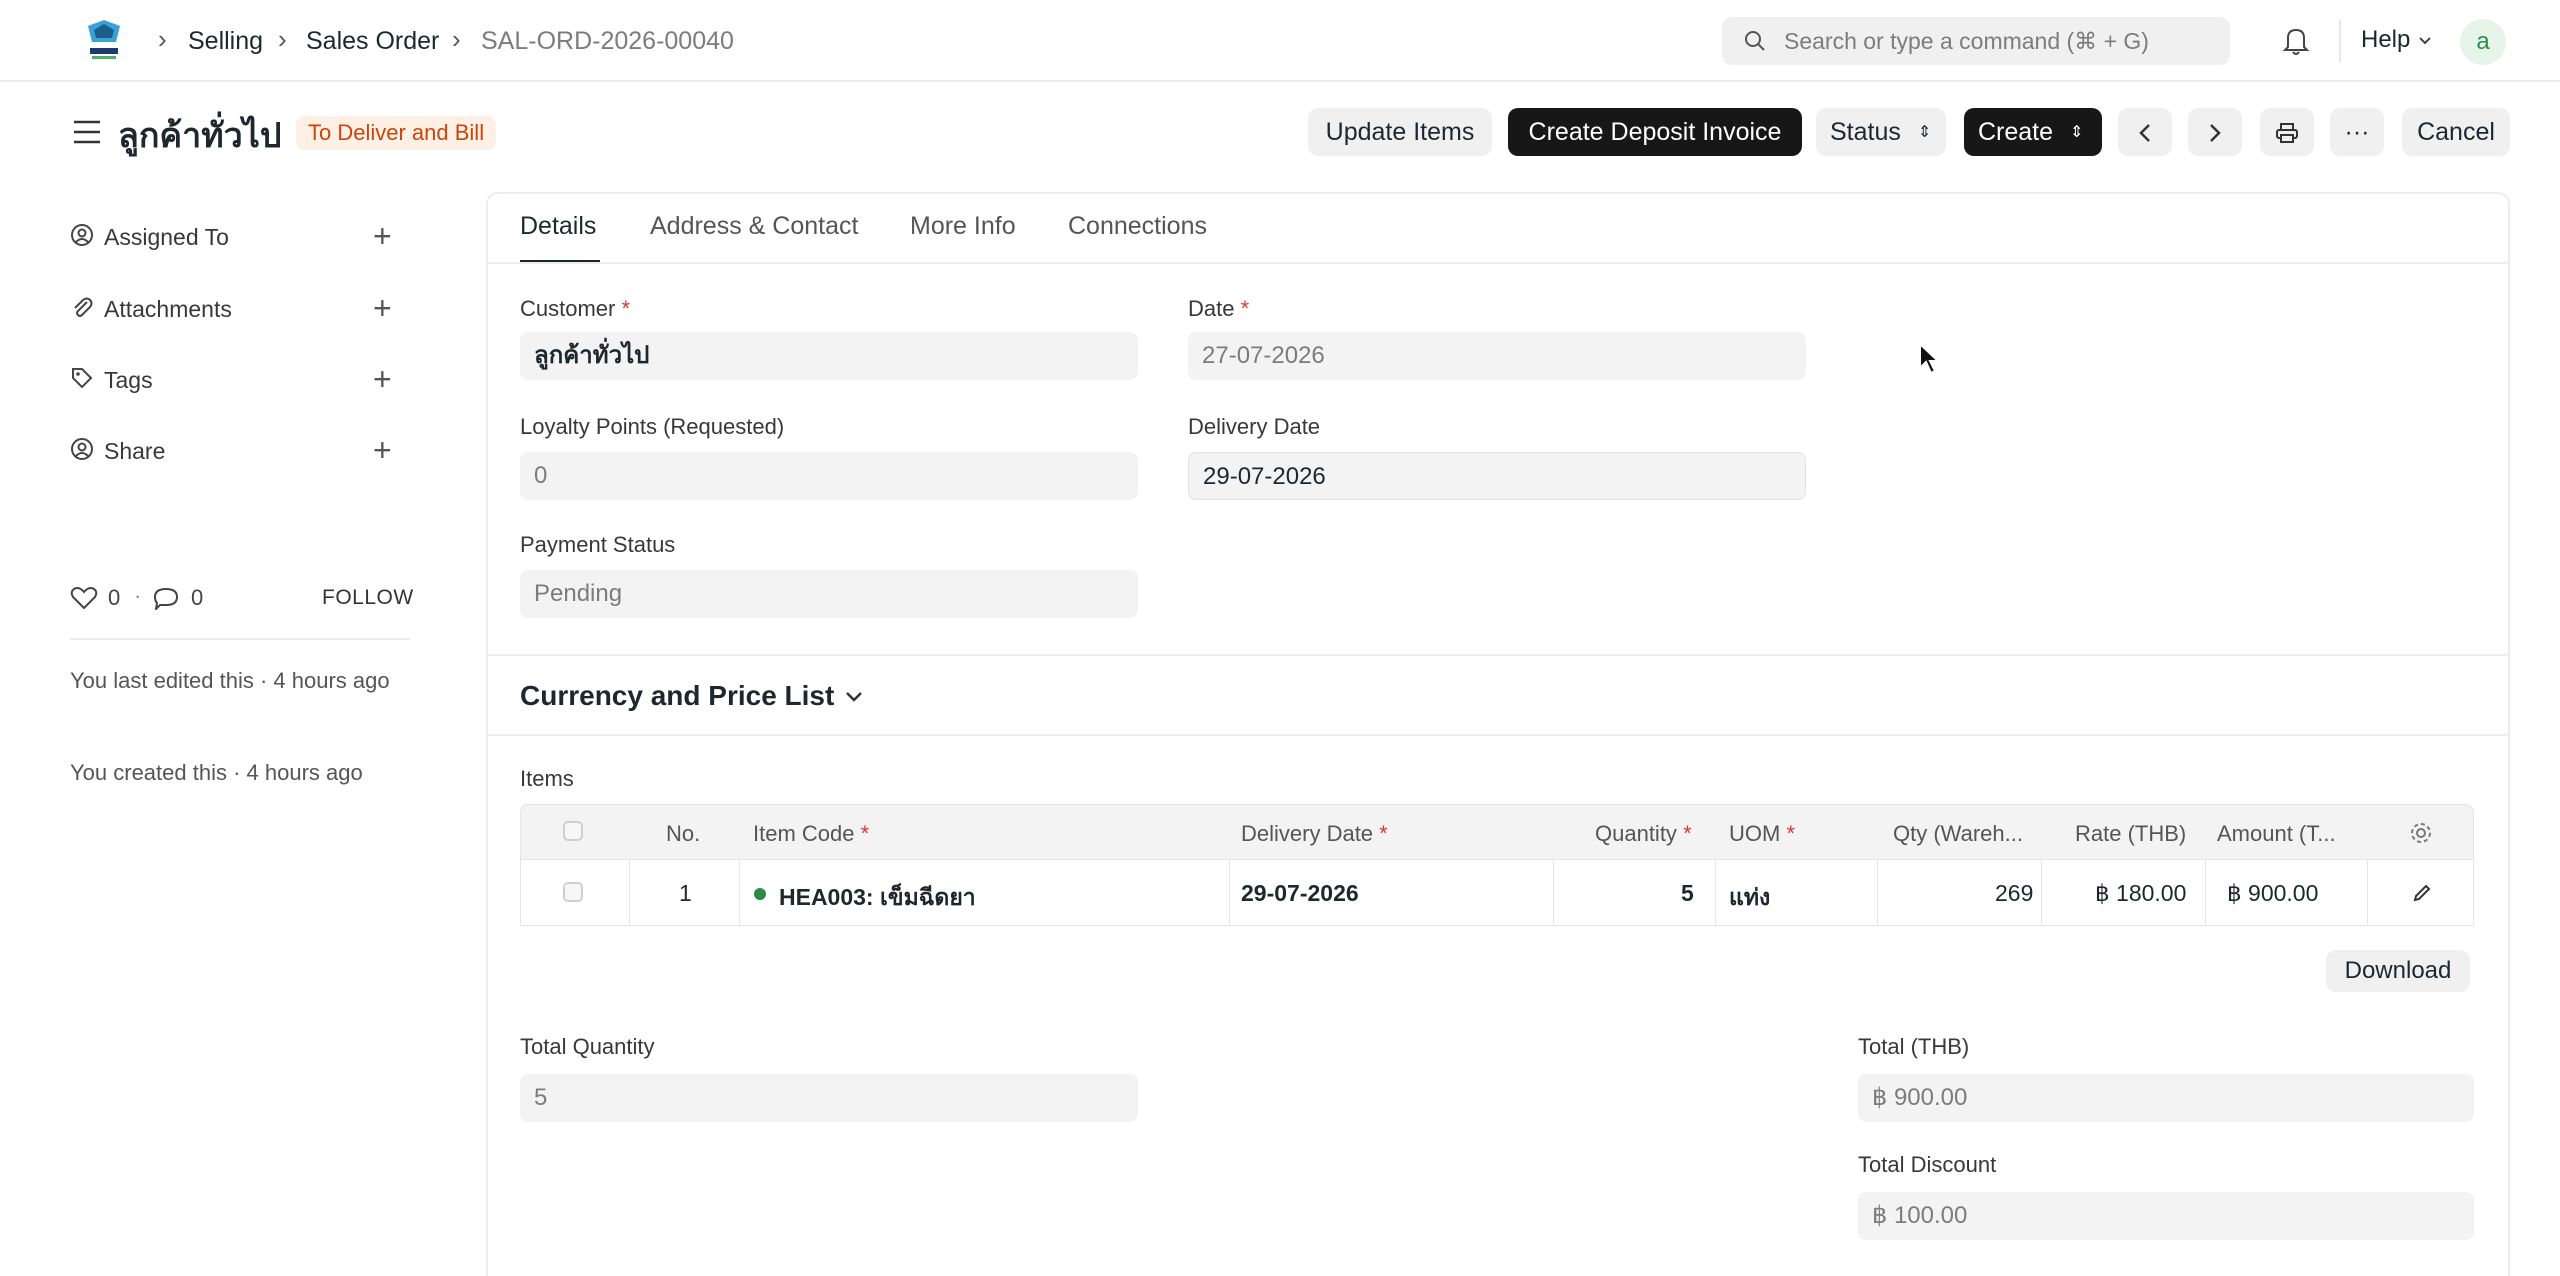  I want to click on add-attachment-icon: +, so click(382, 308).